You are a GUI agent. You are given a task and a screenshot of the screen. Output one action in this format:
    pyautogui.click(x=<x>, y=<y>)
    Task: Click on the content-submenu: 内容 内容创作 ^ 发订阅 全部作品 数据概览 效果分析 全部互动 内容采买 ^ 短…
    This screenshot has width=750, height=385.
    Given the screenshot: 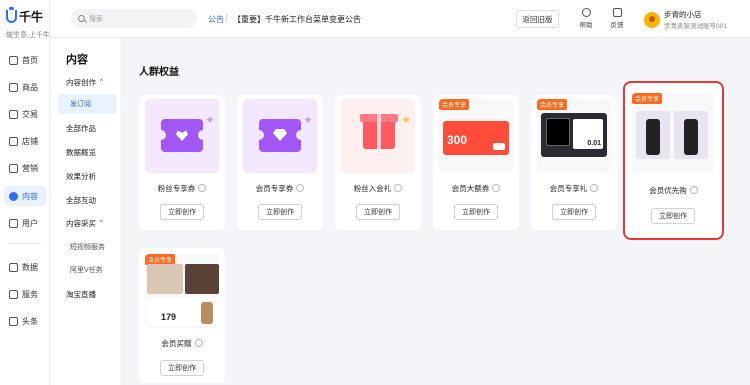 What is the action you would take?
    pyautogui.click(x=86, y=211)
    